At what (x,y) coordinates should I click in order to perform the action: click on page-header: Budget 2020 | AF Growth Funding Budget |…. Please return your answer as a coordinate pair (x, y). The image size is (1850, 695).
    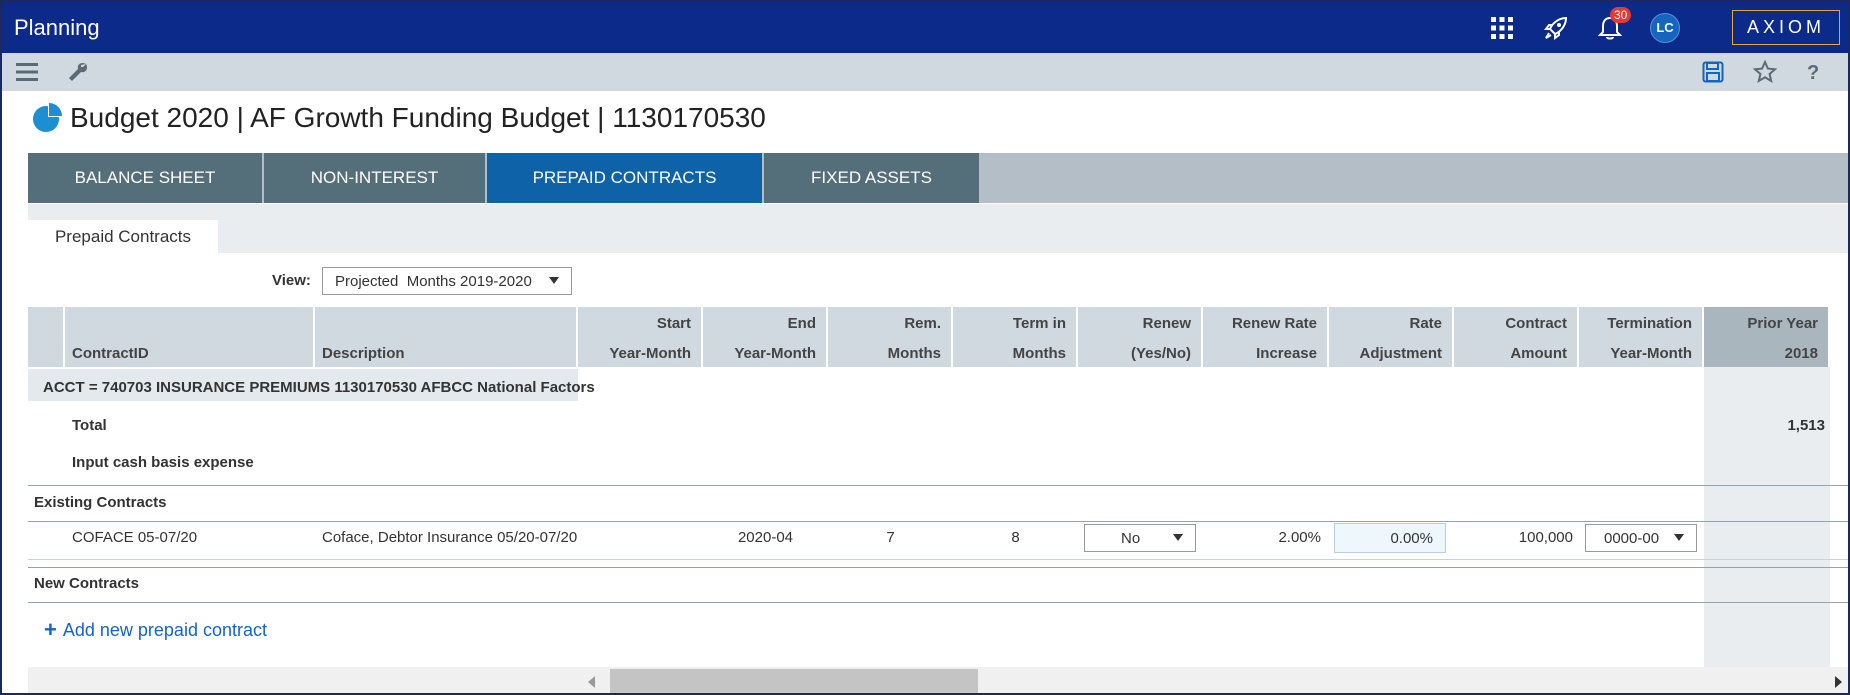
    Looking at the image, I should click on (399, 118).